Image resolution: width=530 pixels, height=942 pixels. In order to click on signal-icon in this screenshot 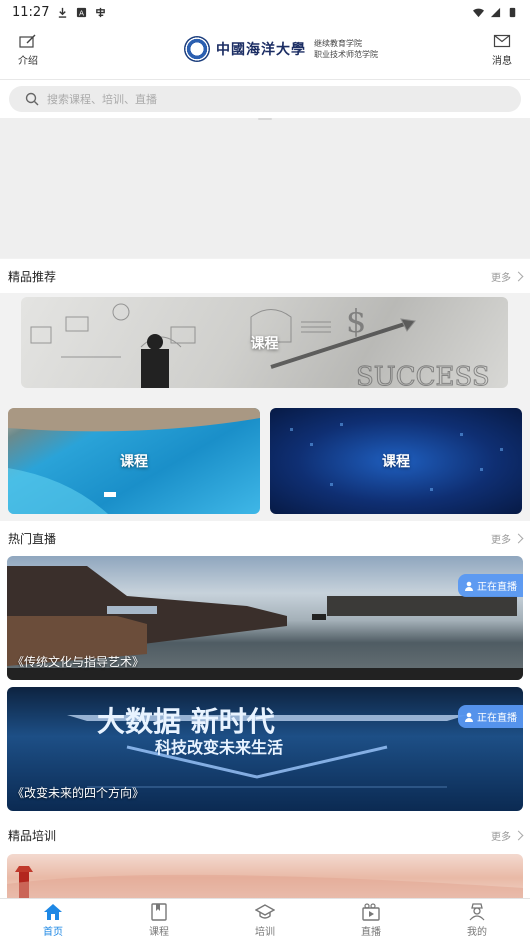, I will do `click(495, 12)`.